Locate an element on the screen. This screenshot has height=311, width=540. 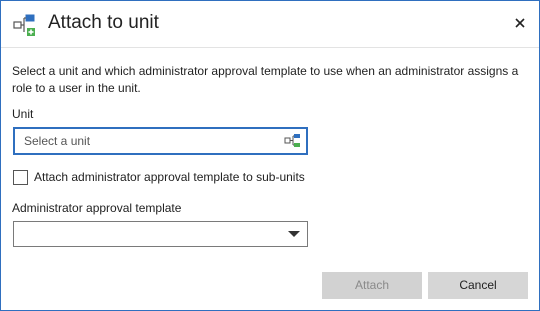
unit-input is located at coordinates (149, 141).